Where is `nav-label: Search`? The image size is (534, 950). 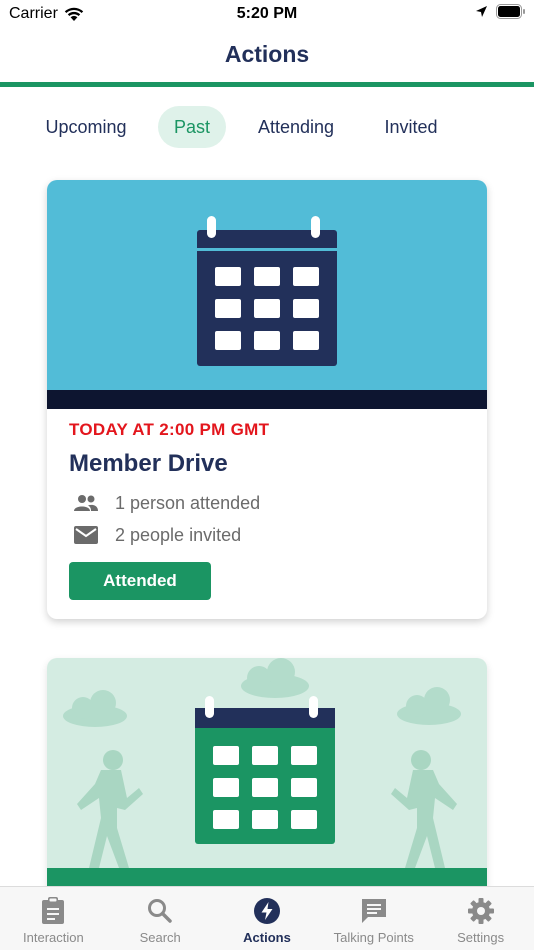 nav-label: Search is located at coordinates (160, 937).